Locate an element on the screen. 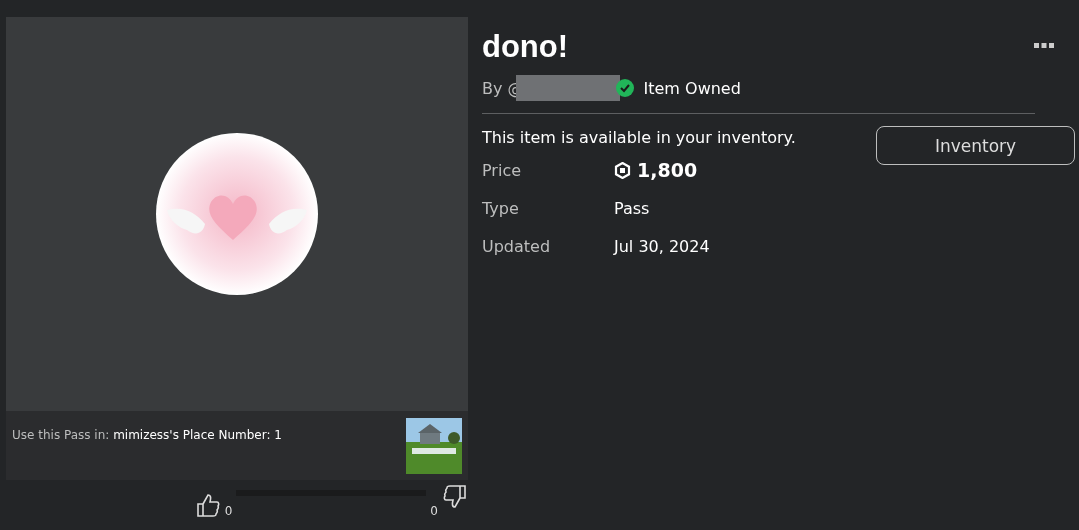 The width and height of the screenshot is (1079, 530). check-icon is located at coordinates (624, 88).